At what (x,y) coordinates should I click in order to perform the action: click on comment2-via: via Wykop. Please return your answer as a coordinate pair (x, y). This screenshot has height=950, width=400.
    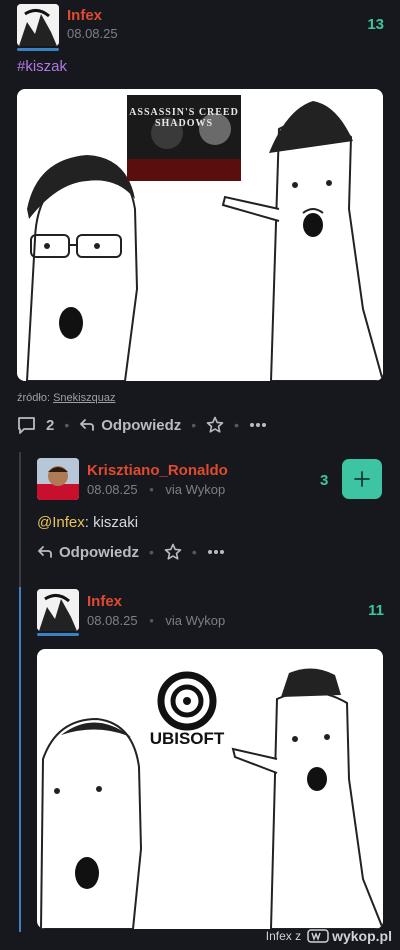
    Looking at the image, I should click on (195, 620).